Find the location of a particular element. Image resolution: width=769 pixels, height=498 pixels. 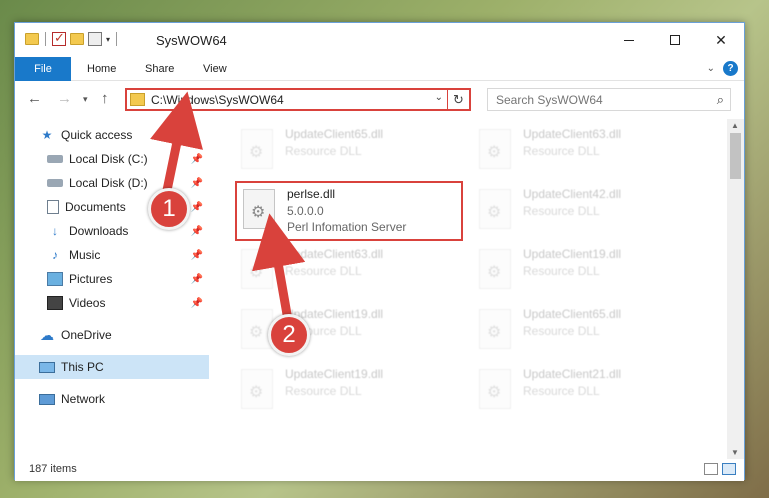

scrollbar-thumb is located at coordinates (735, 156).